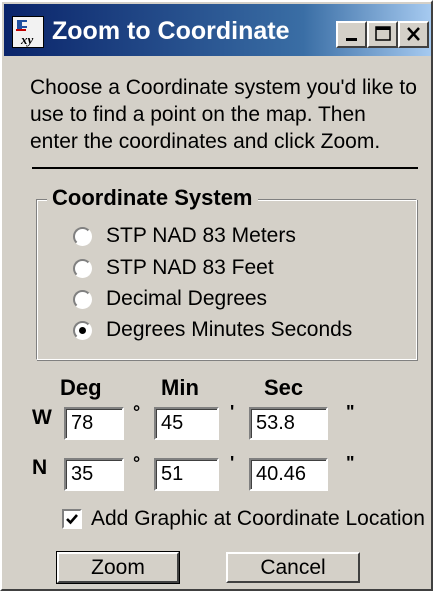  What do you see at coordinates (171, 31) in the screenshot?
I see `window-title: Zoom to Coordinate` at bounding box center [171, 31].